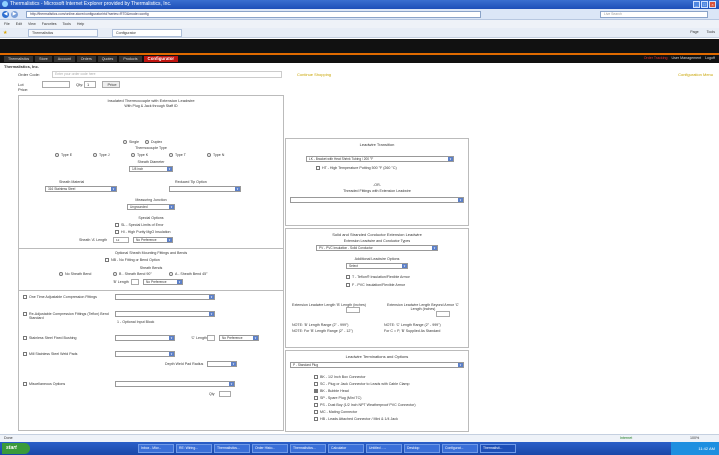 Image resolution: width=719 pixels, height=455 pixels. What do you see at coordinates (25, 297) in the screenshot?
I see `one-time-fitting-checkbox` at bounding box center [25, 297].